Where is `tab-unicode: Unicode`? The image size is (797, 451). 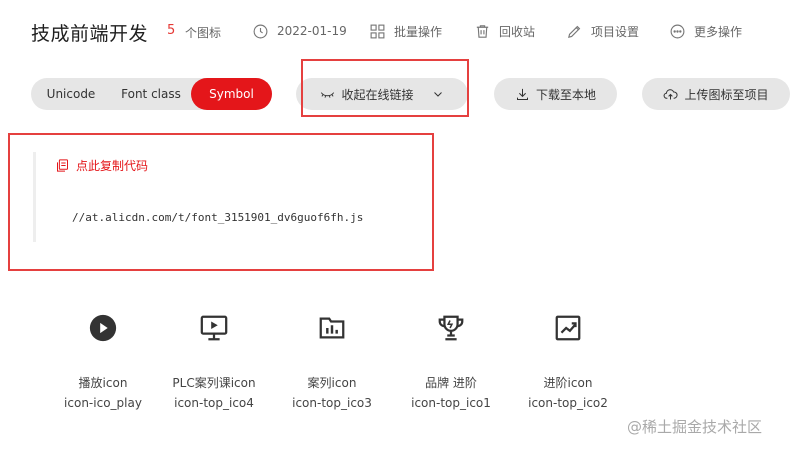
tab-unicode: Unicode is located at coordinates (71, 94).